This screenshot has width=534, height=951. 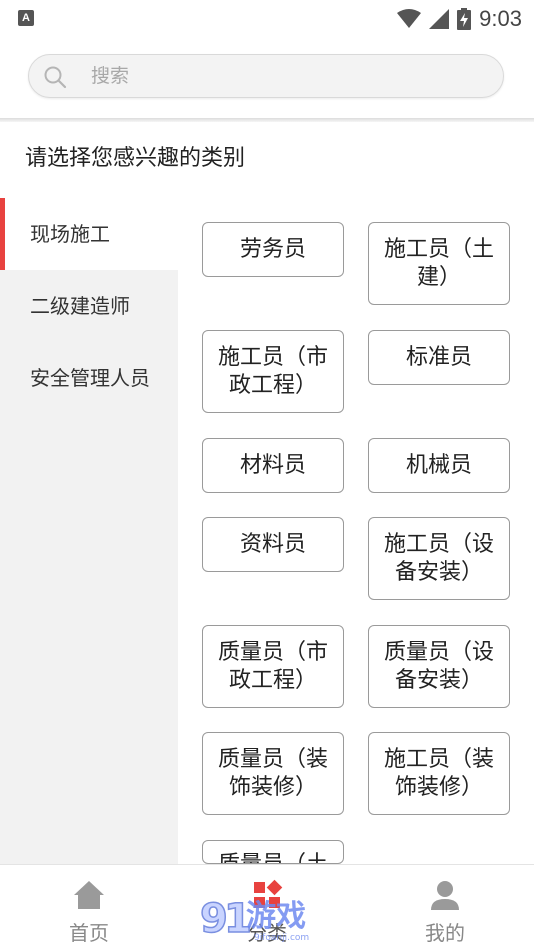 I want to click on category-button-quality-equipment: 质量员（设备安装）, so click(x=439, y=666).